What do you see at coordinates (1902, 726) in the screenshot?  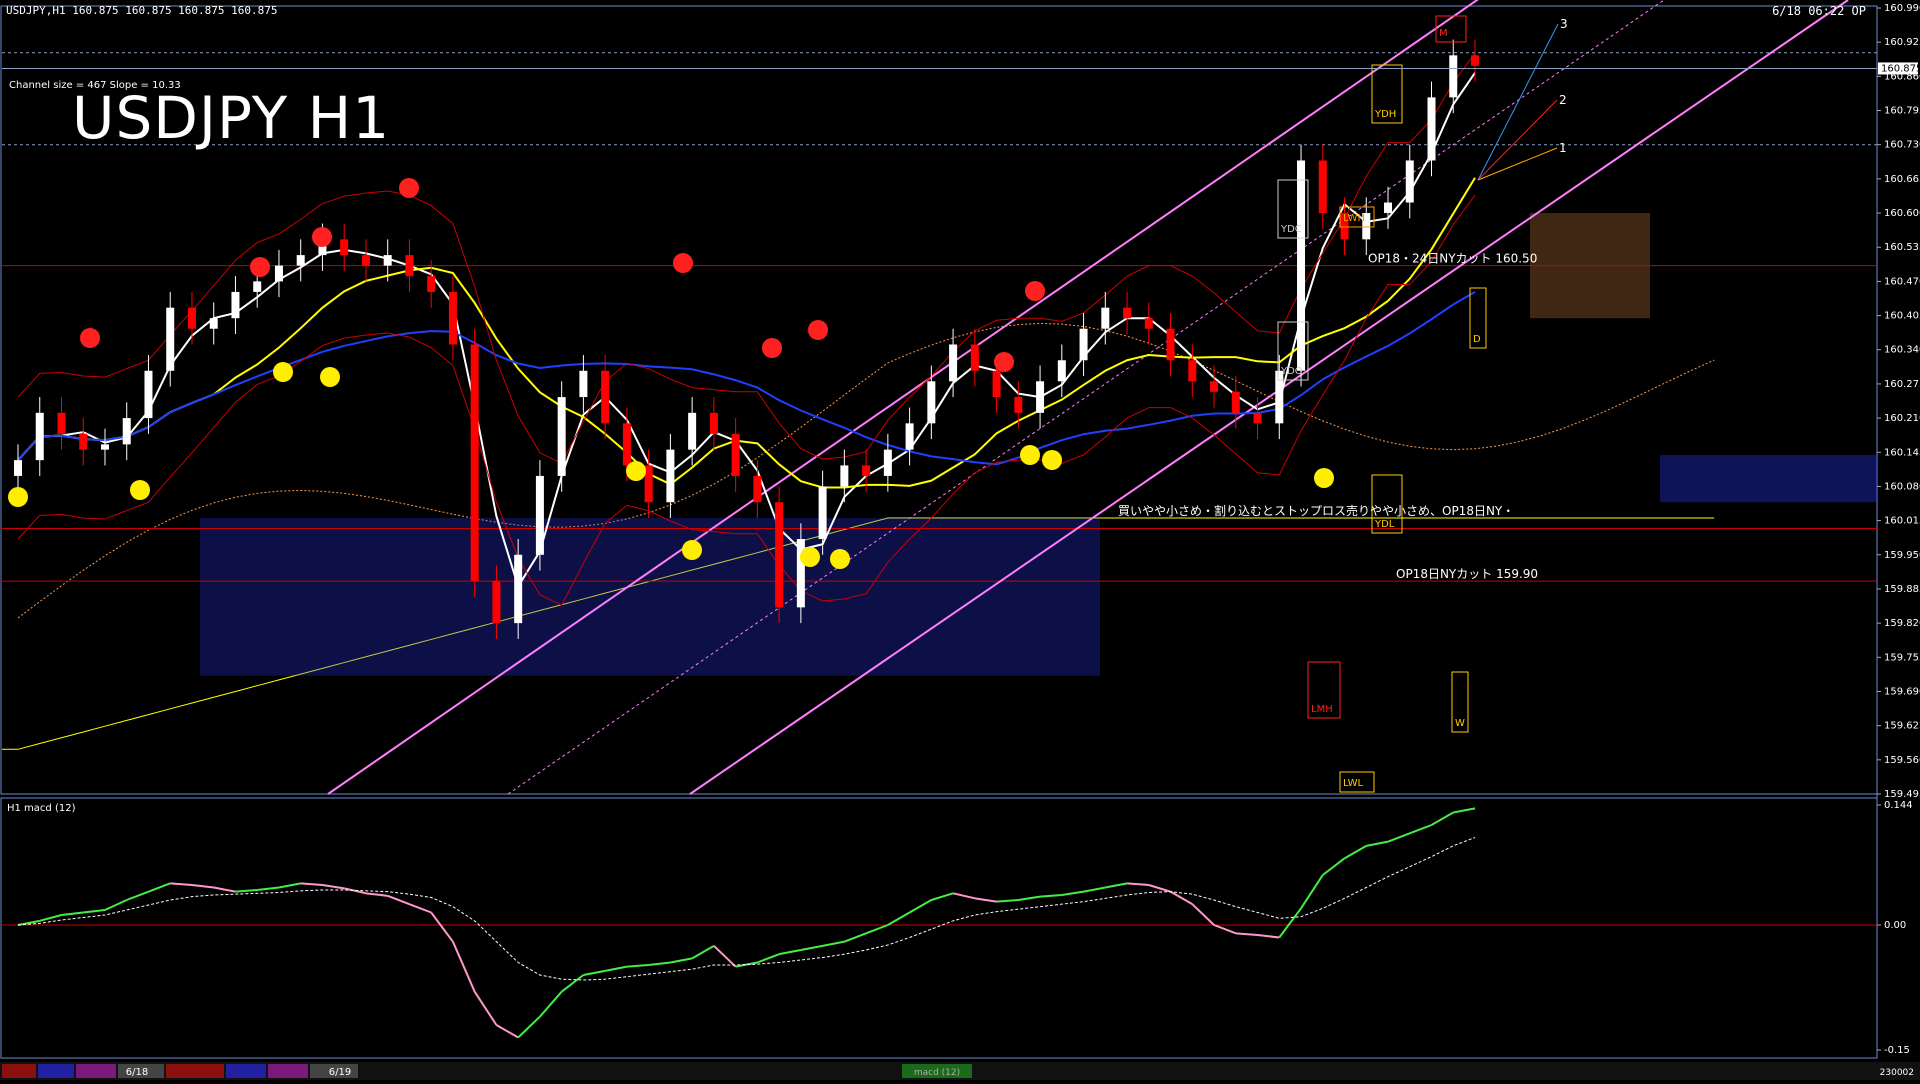 I see `price-tick-label: 159.625` at bounding box center [1902, 726].